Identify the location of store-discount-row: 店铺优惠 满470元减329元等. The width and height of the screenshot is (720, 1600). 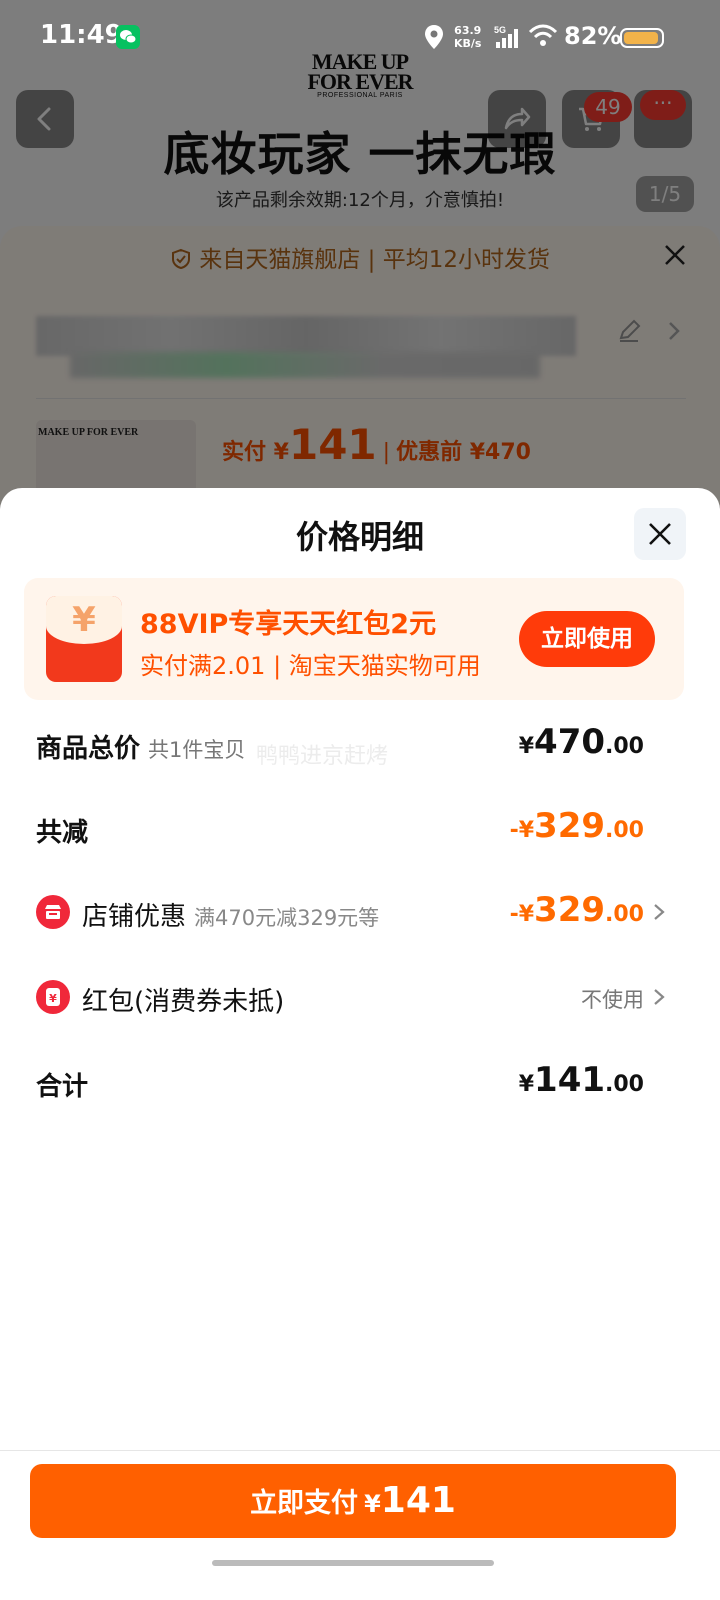
(230, 914).